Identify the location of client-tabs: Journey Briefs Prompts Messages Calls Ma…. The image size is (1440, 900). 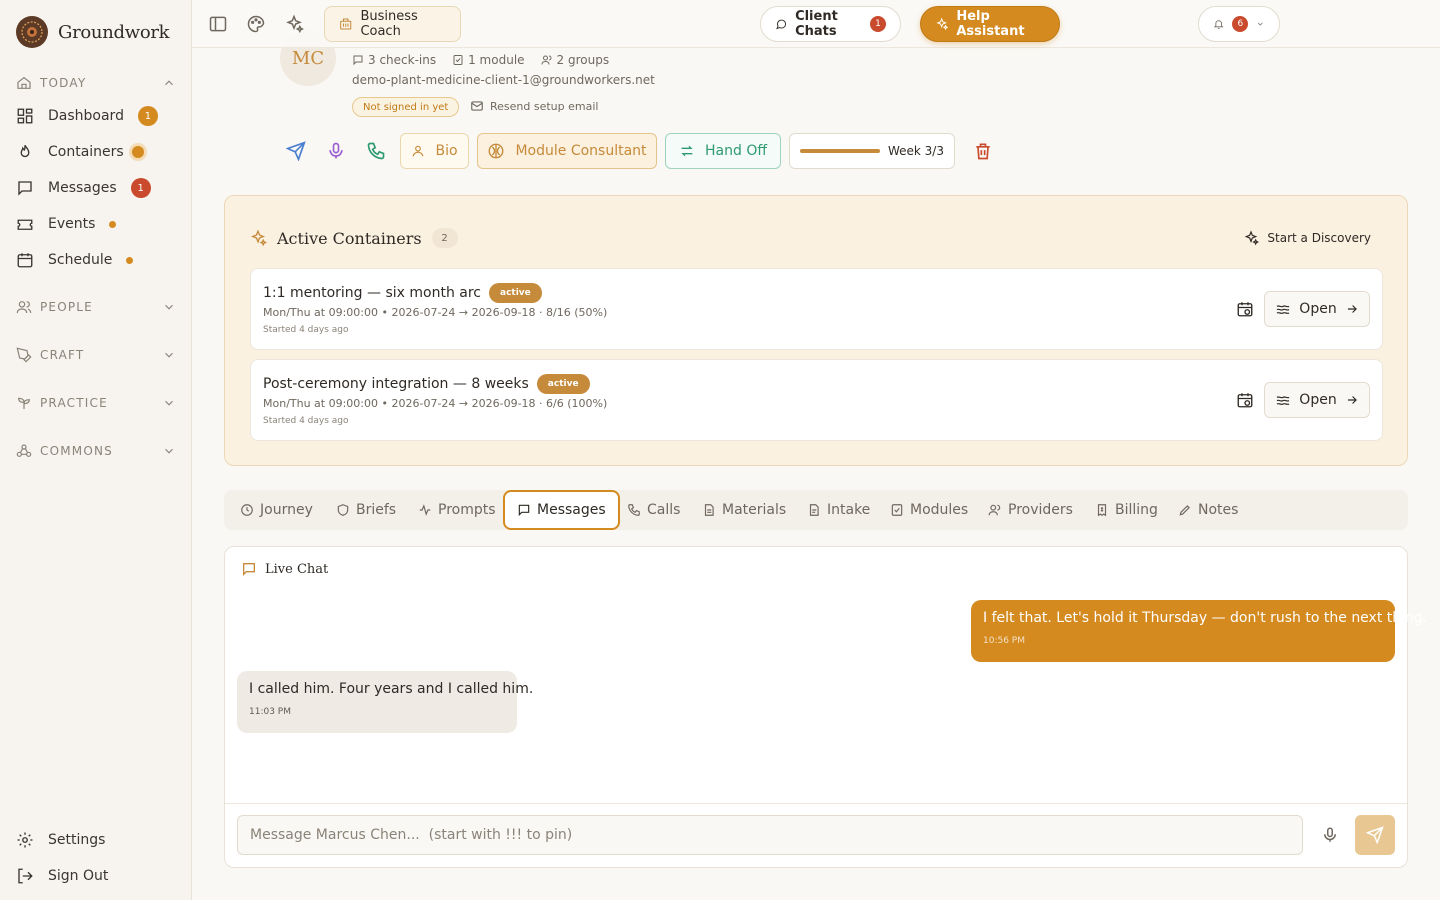
(816, 510).